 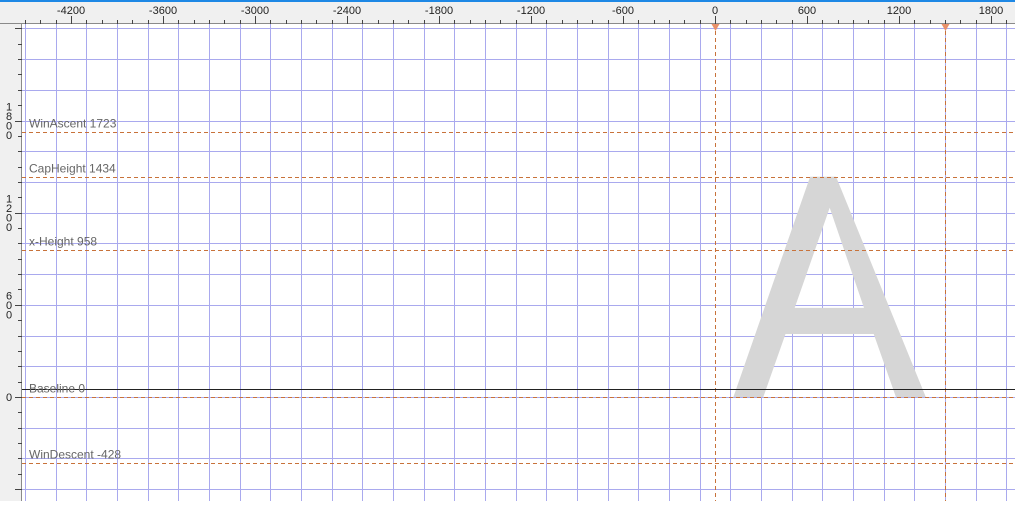 I want to click on glyph-a-shape, so click(x=829, y=286).